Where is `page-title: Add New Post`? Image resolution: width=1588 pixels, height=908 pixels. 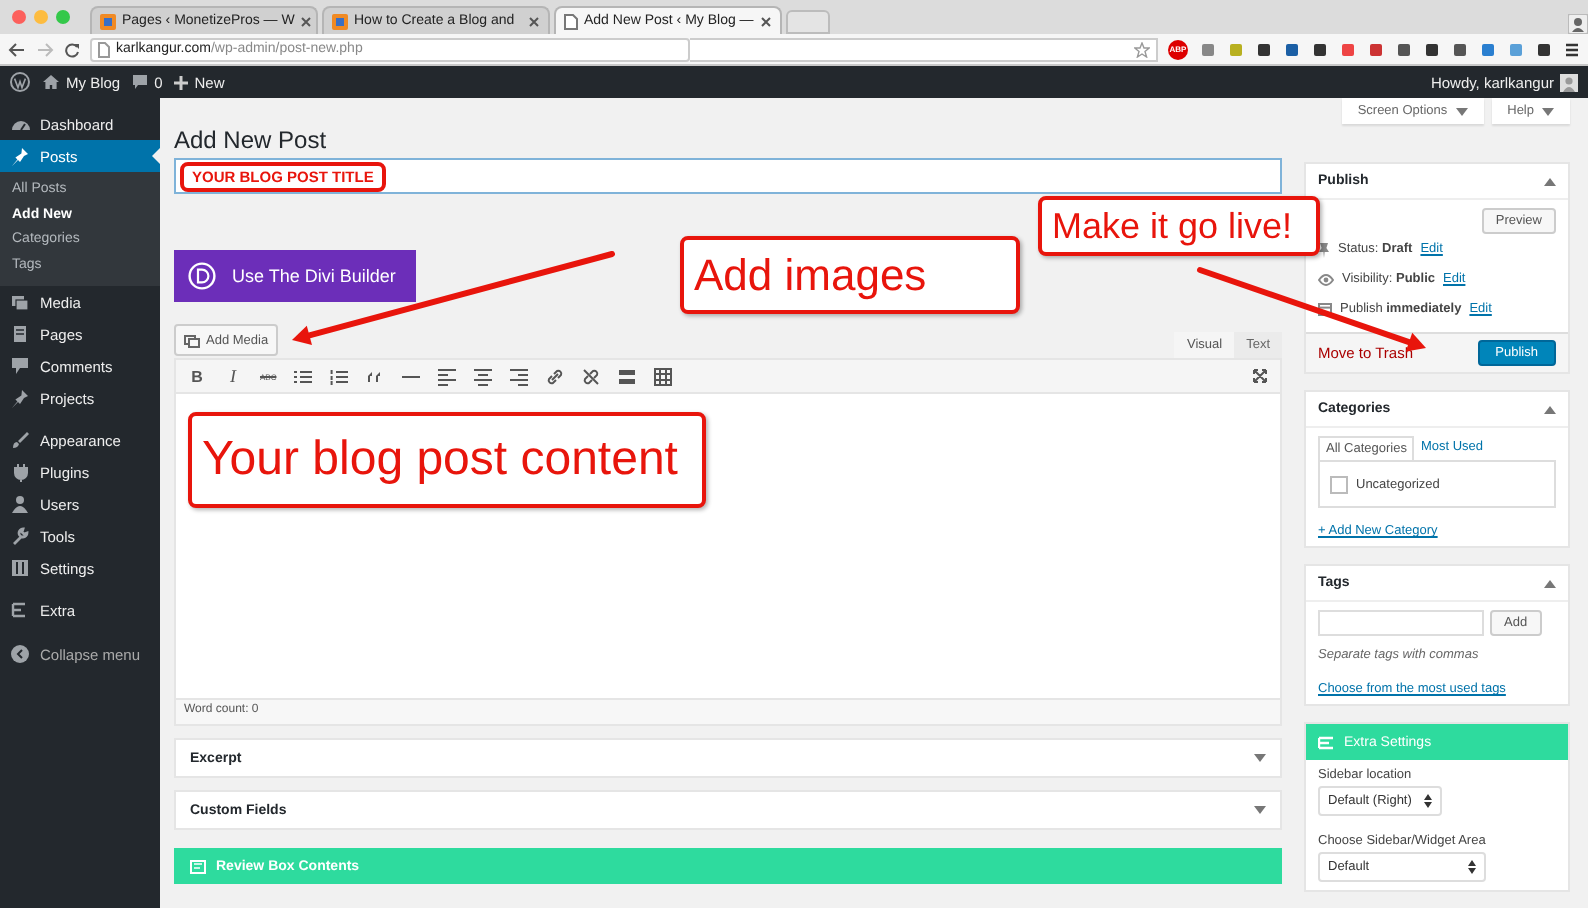
page-title: Add New Post is located at coordinates (251, 142).